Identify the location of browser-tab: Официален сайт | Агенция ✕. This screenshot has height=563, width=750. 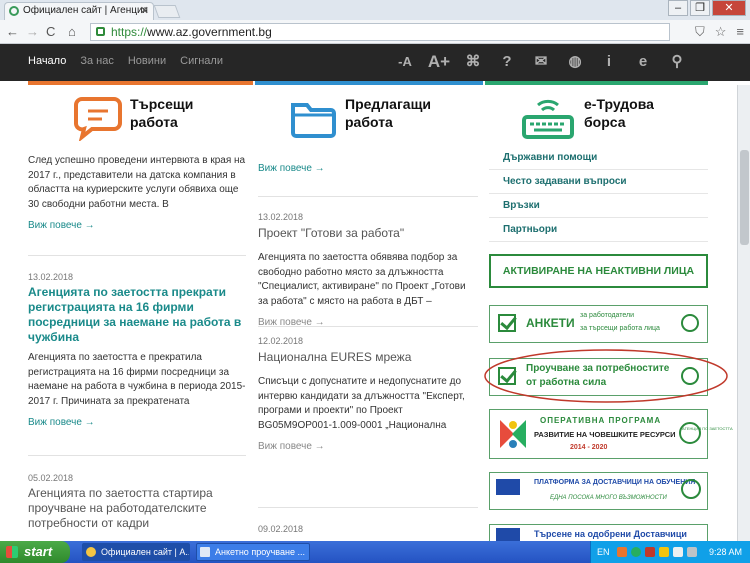
(79, 11).